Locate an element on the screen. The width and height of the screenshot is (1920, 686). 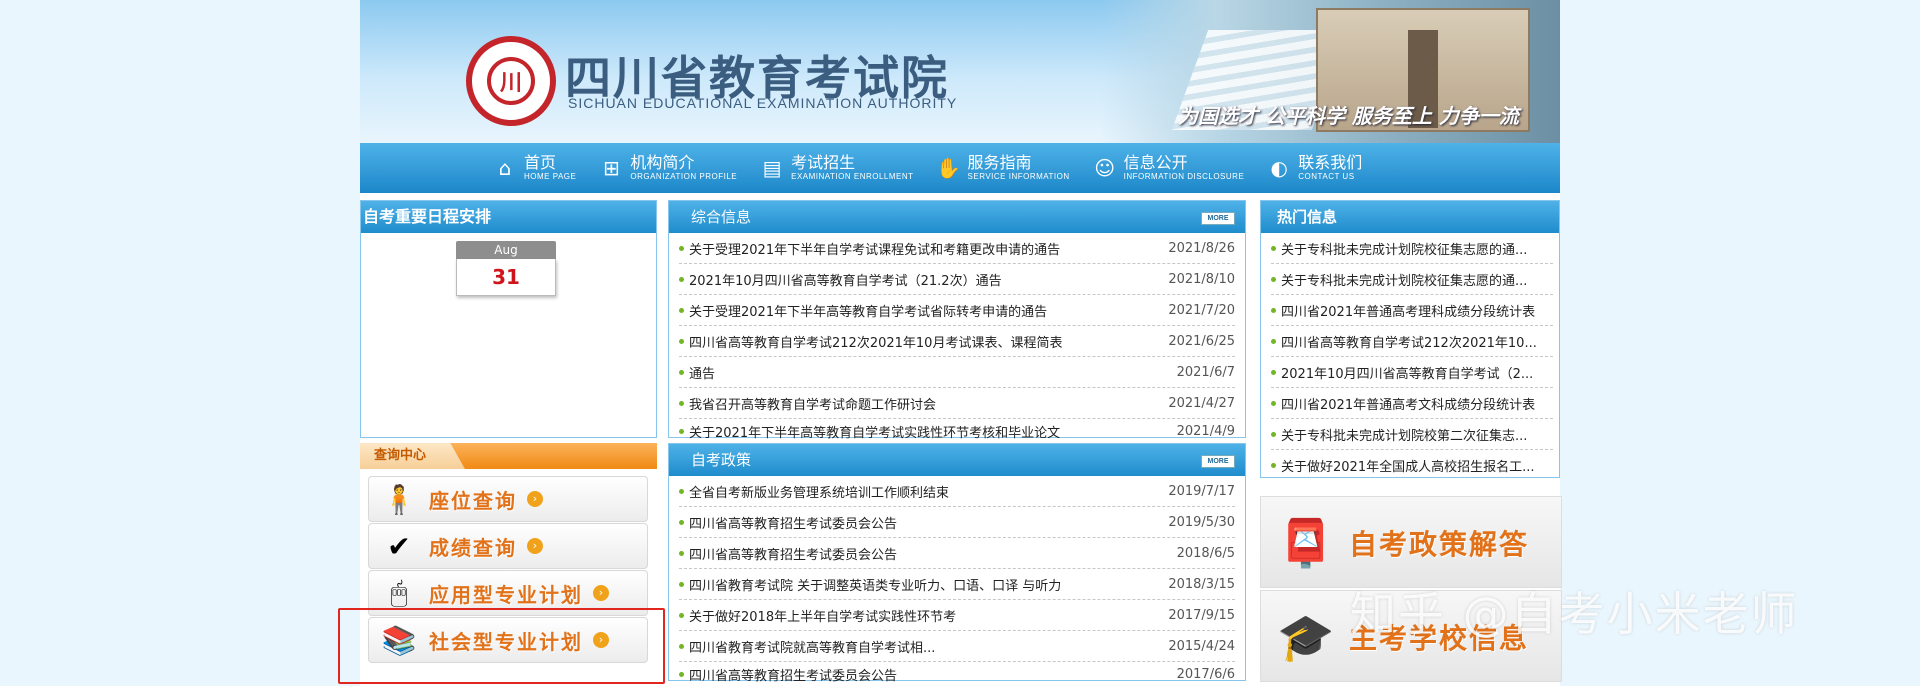
hot-item: 四川省2021年普通高考理科成绩分段统计表 is located at coordinates (1412, 310).